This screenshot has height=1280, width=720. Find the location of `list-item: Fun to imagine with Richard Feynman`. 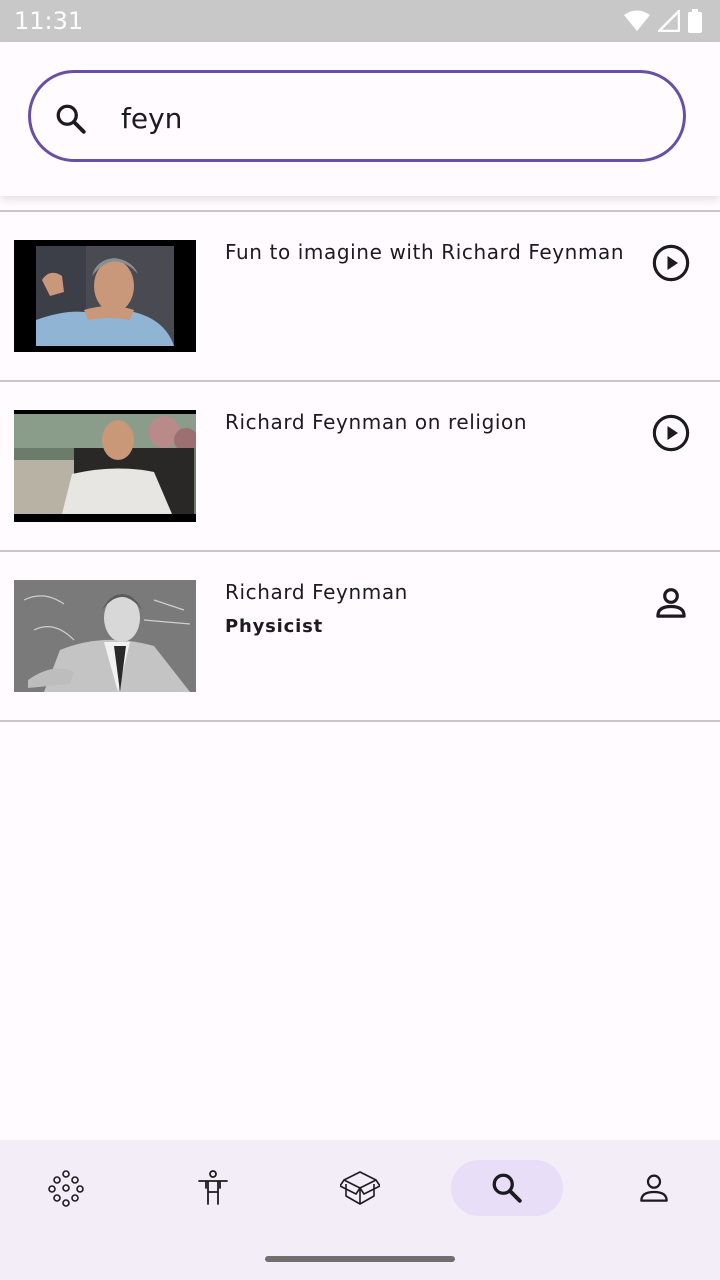

list-item: Fun to imagine with Richard Feynman is located at coordinates (360, 295).